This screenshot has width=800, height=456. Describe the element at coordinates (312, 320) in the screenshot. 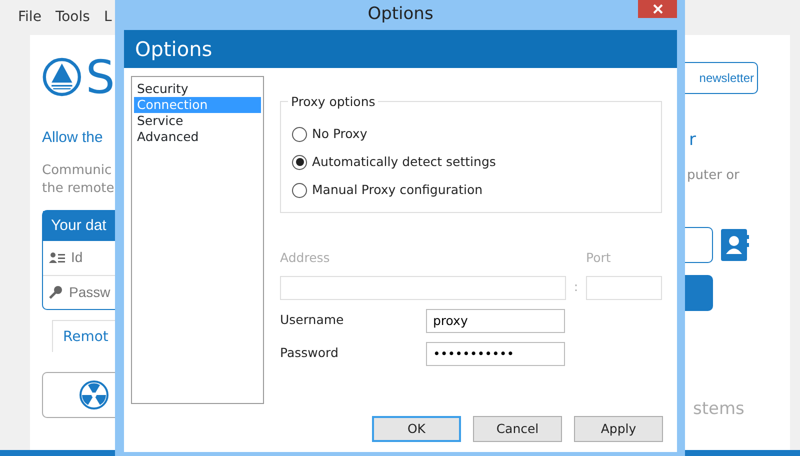

I see `field-label: Username` at that location.